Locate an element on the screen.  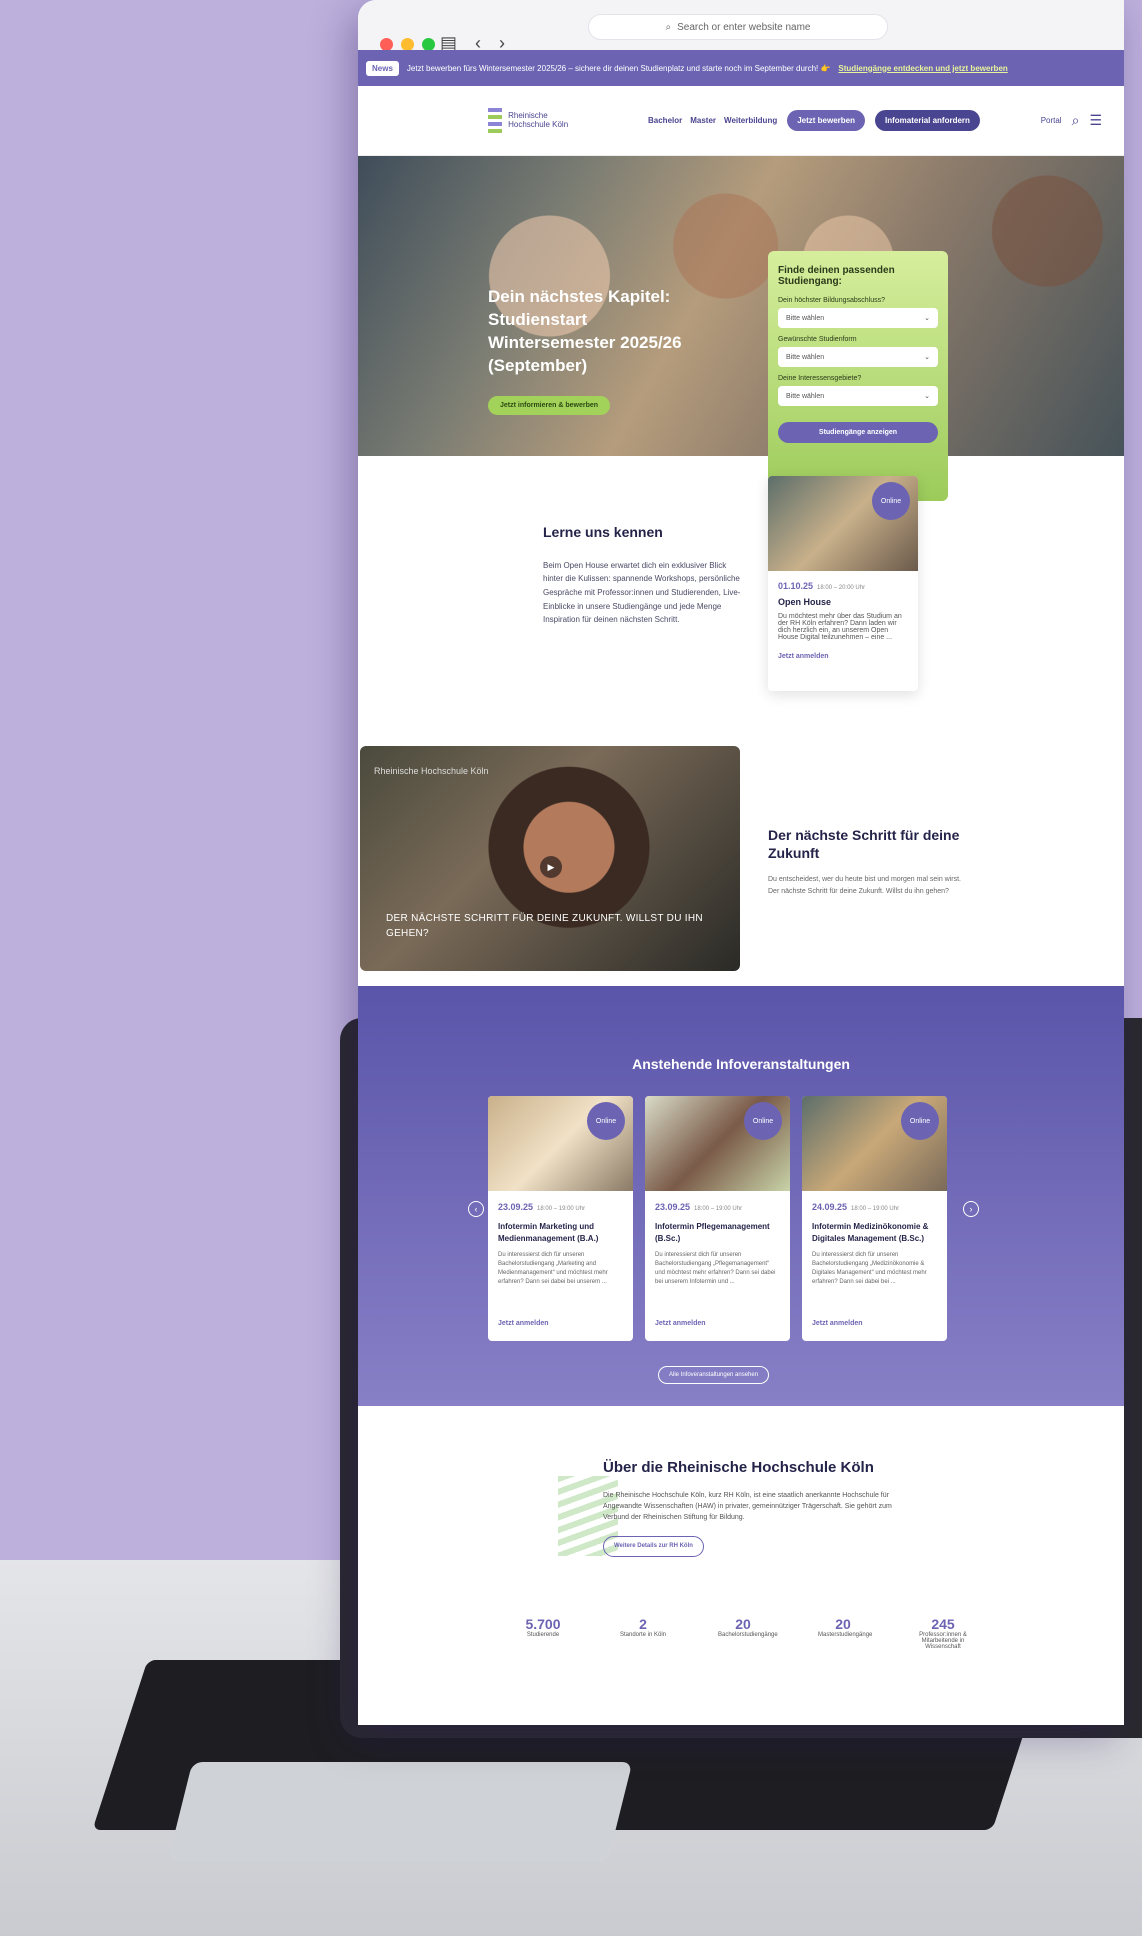
address-bar: ⌕ Search or enter website name is located at coordinates (738, 27).